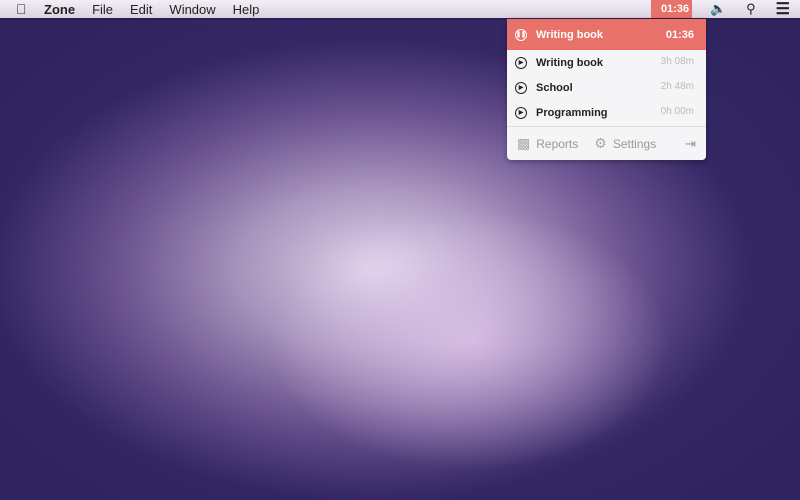 This screenshot has height=500, width=800. I want to click on task-name: Programming, so click(572, 112).